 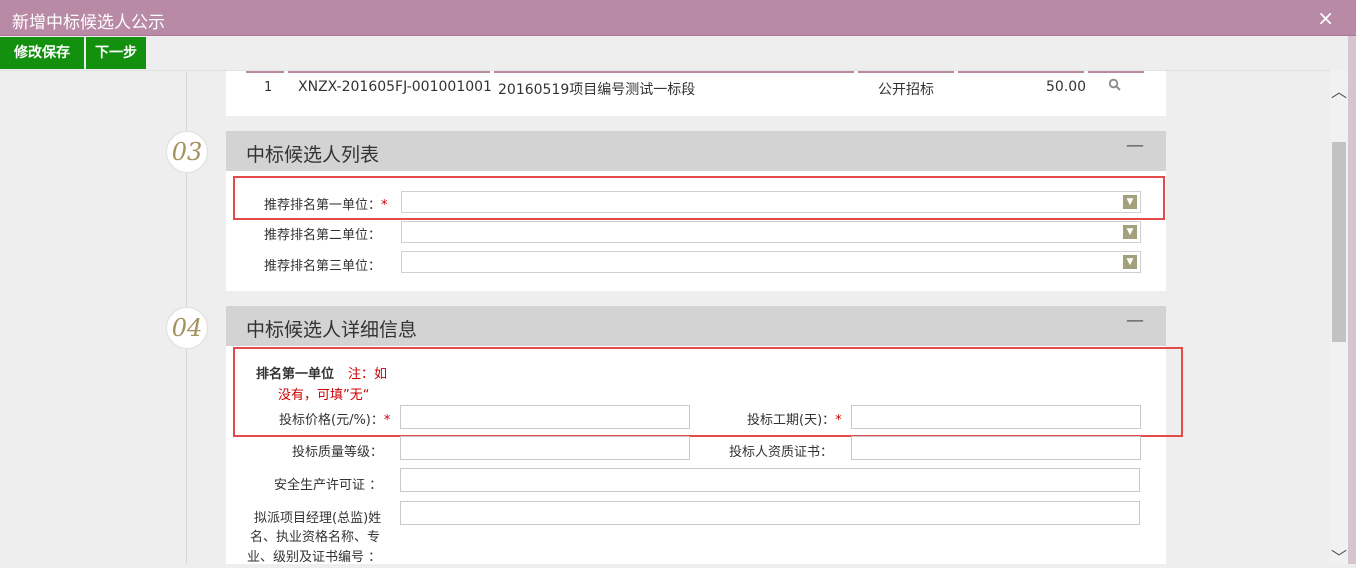 I want to click on vertical-scrollbar: ︿ ﹀, so click(x=1339, y=318).